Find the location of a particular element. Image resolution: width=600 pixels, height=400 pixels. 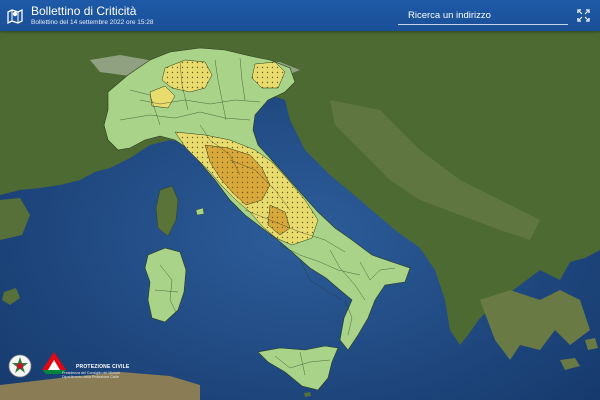

map-marker-logo-icon is located at coordinates (15, 16).